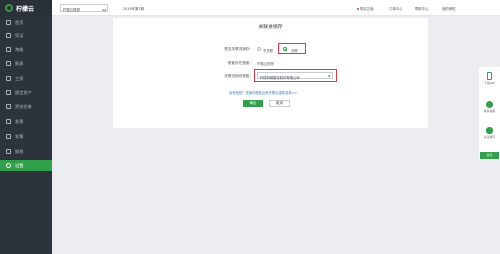  I want to click on sidebar-item-invoice-stats: 发票, so click(26, 136).